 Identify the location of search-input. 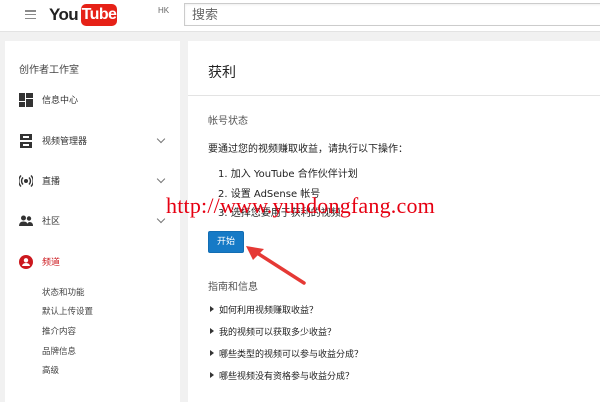
(392, 15).